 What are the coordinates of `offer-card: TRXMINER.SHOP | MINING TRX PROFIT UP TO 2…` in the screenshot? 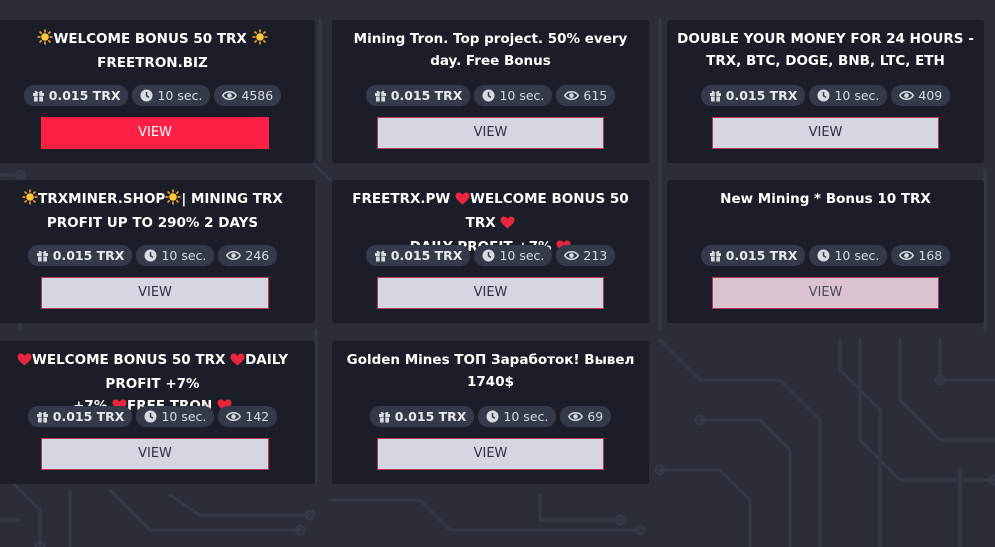 It's located at (157, 251).